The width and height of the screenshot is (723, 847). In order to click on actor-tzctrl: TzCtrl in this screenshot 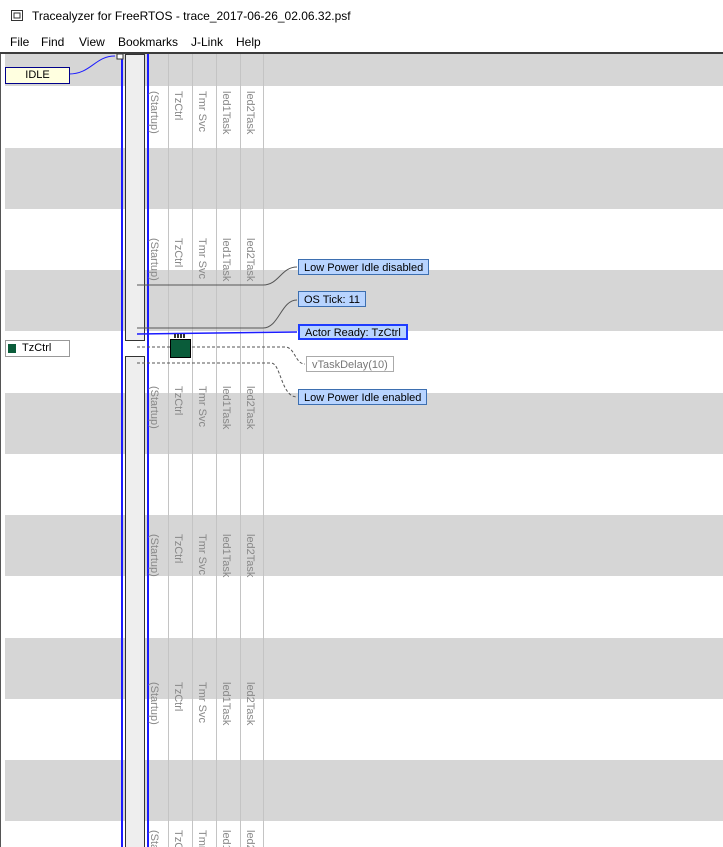, I will do `click(37, 348)`.